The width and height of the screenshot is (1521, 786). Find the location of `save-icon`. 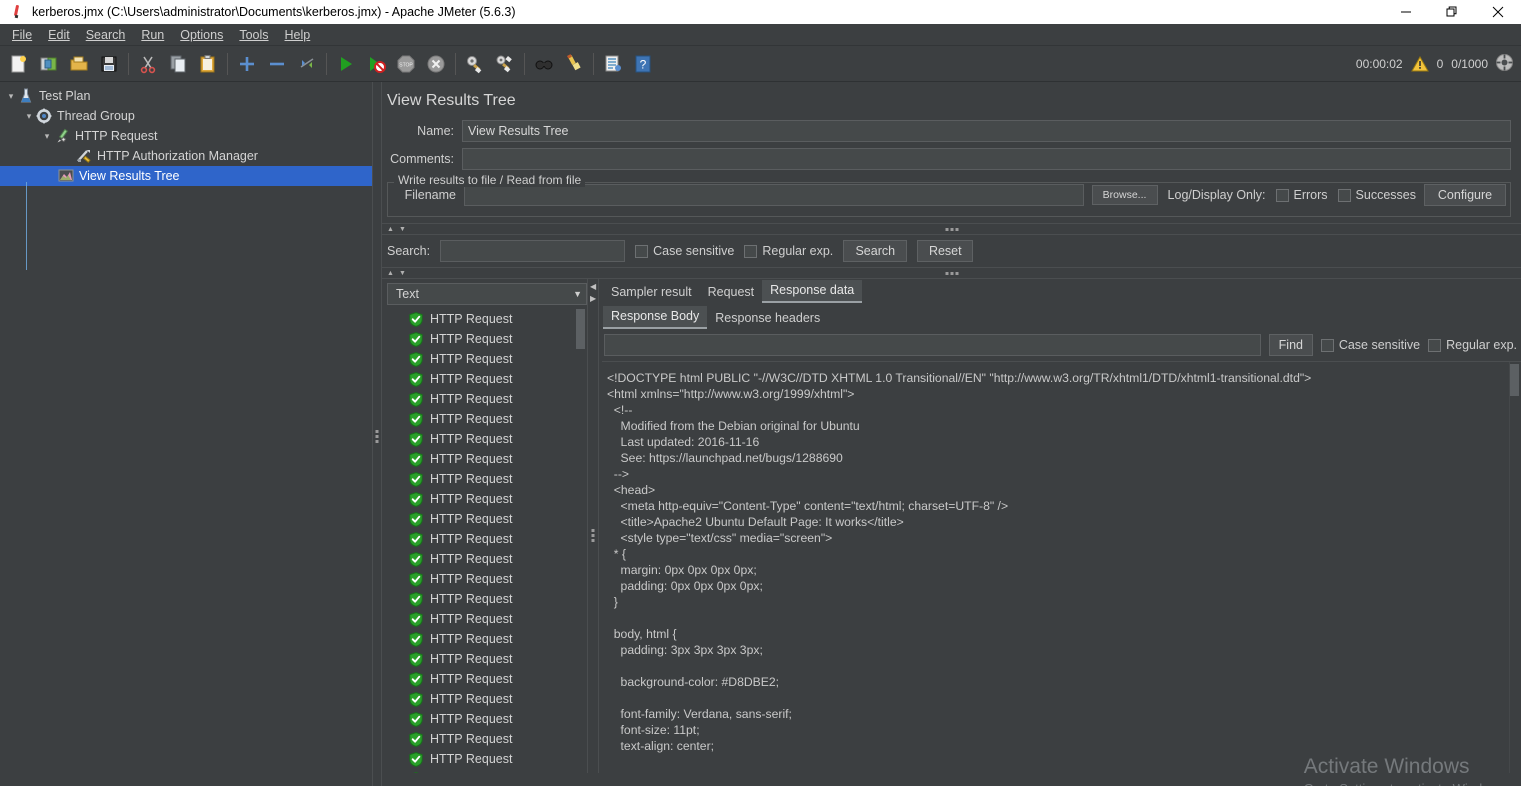

save-icon is located at coordinates (109, 64).